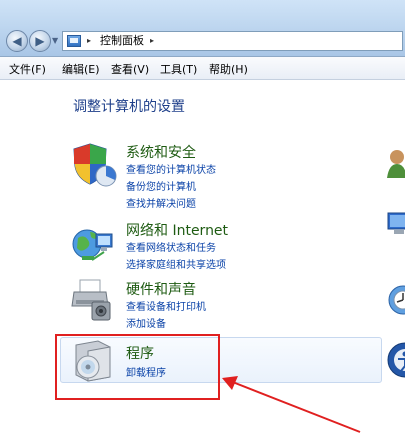 The image size is (405, 442). I want to click on appearance-icon, so click(396, 223).